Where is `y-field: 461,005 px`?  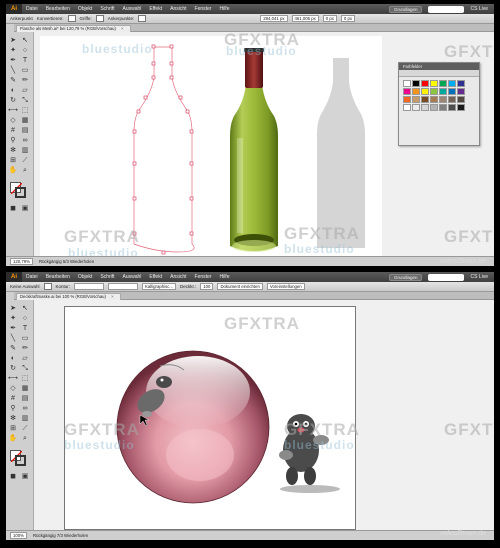 y-field: 461,005 px is located at coordinates (305, 18).